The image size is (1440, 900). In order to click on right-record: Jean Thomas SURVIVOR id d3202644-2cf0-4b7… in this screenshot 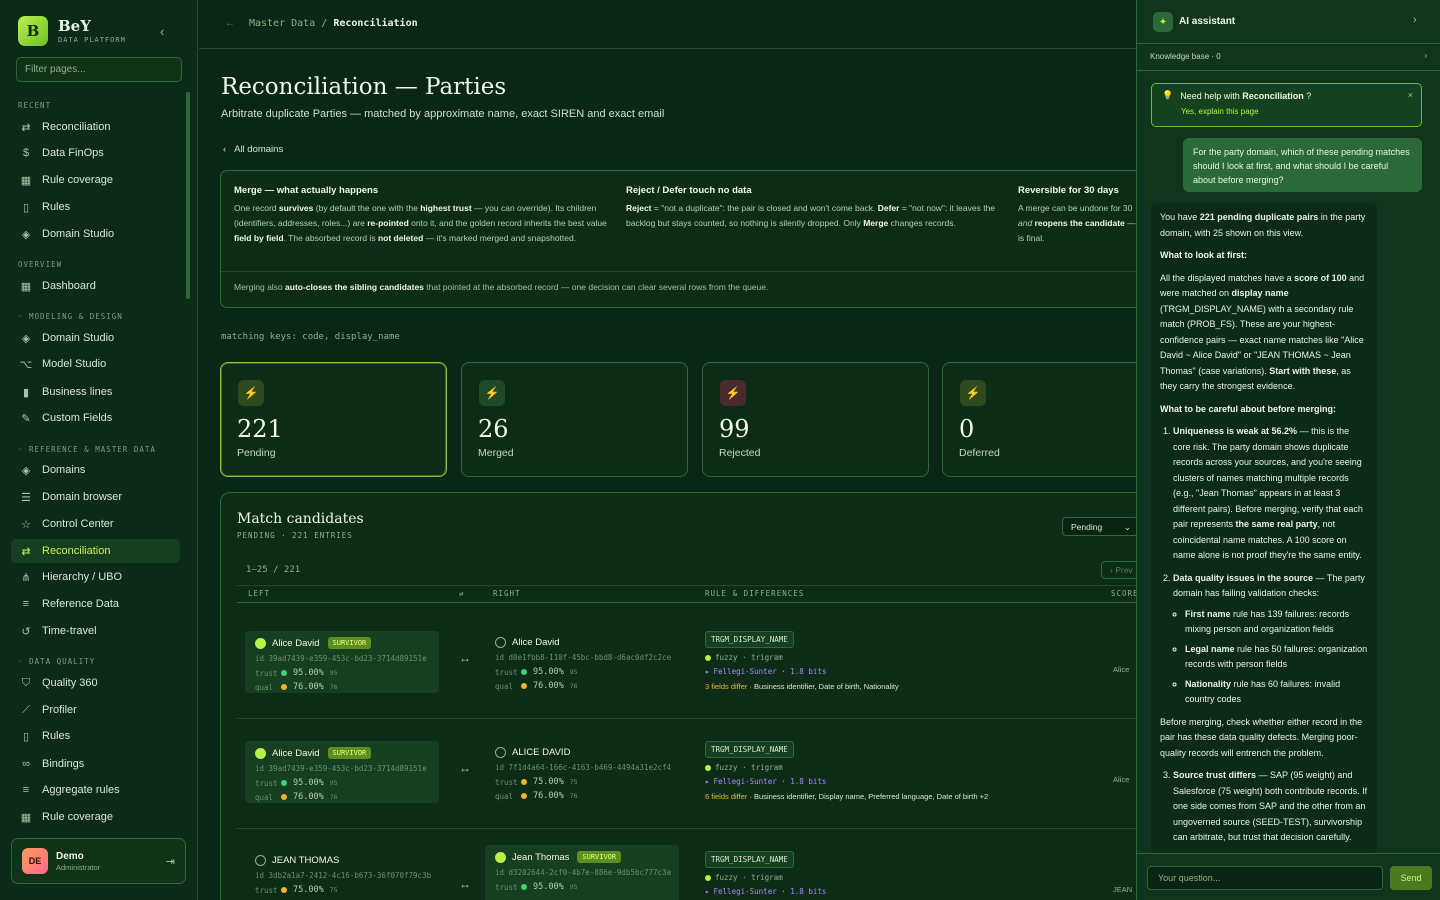, I will do `click(582, 872)`.